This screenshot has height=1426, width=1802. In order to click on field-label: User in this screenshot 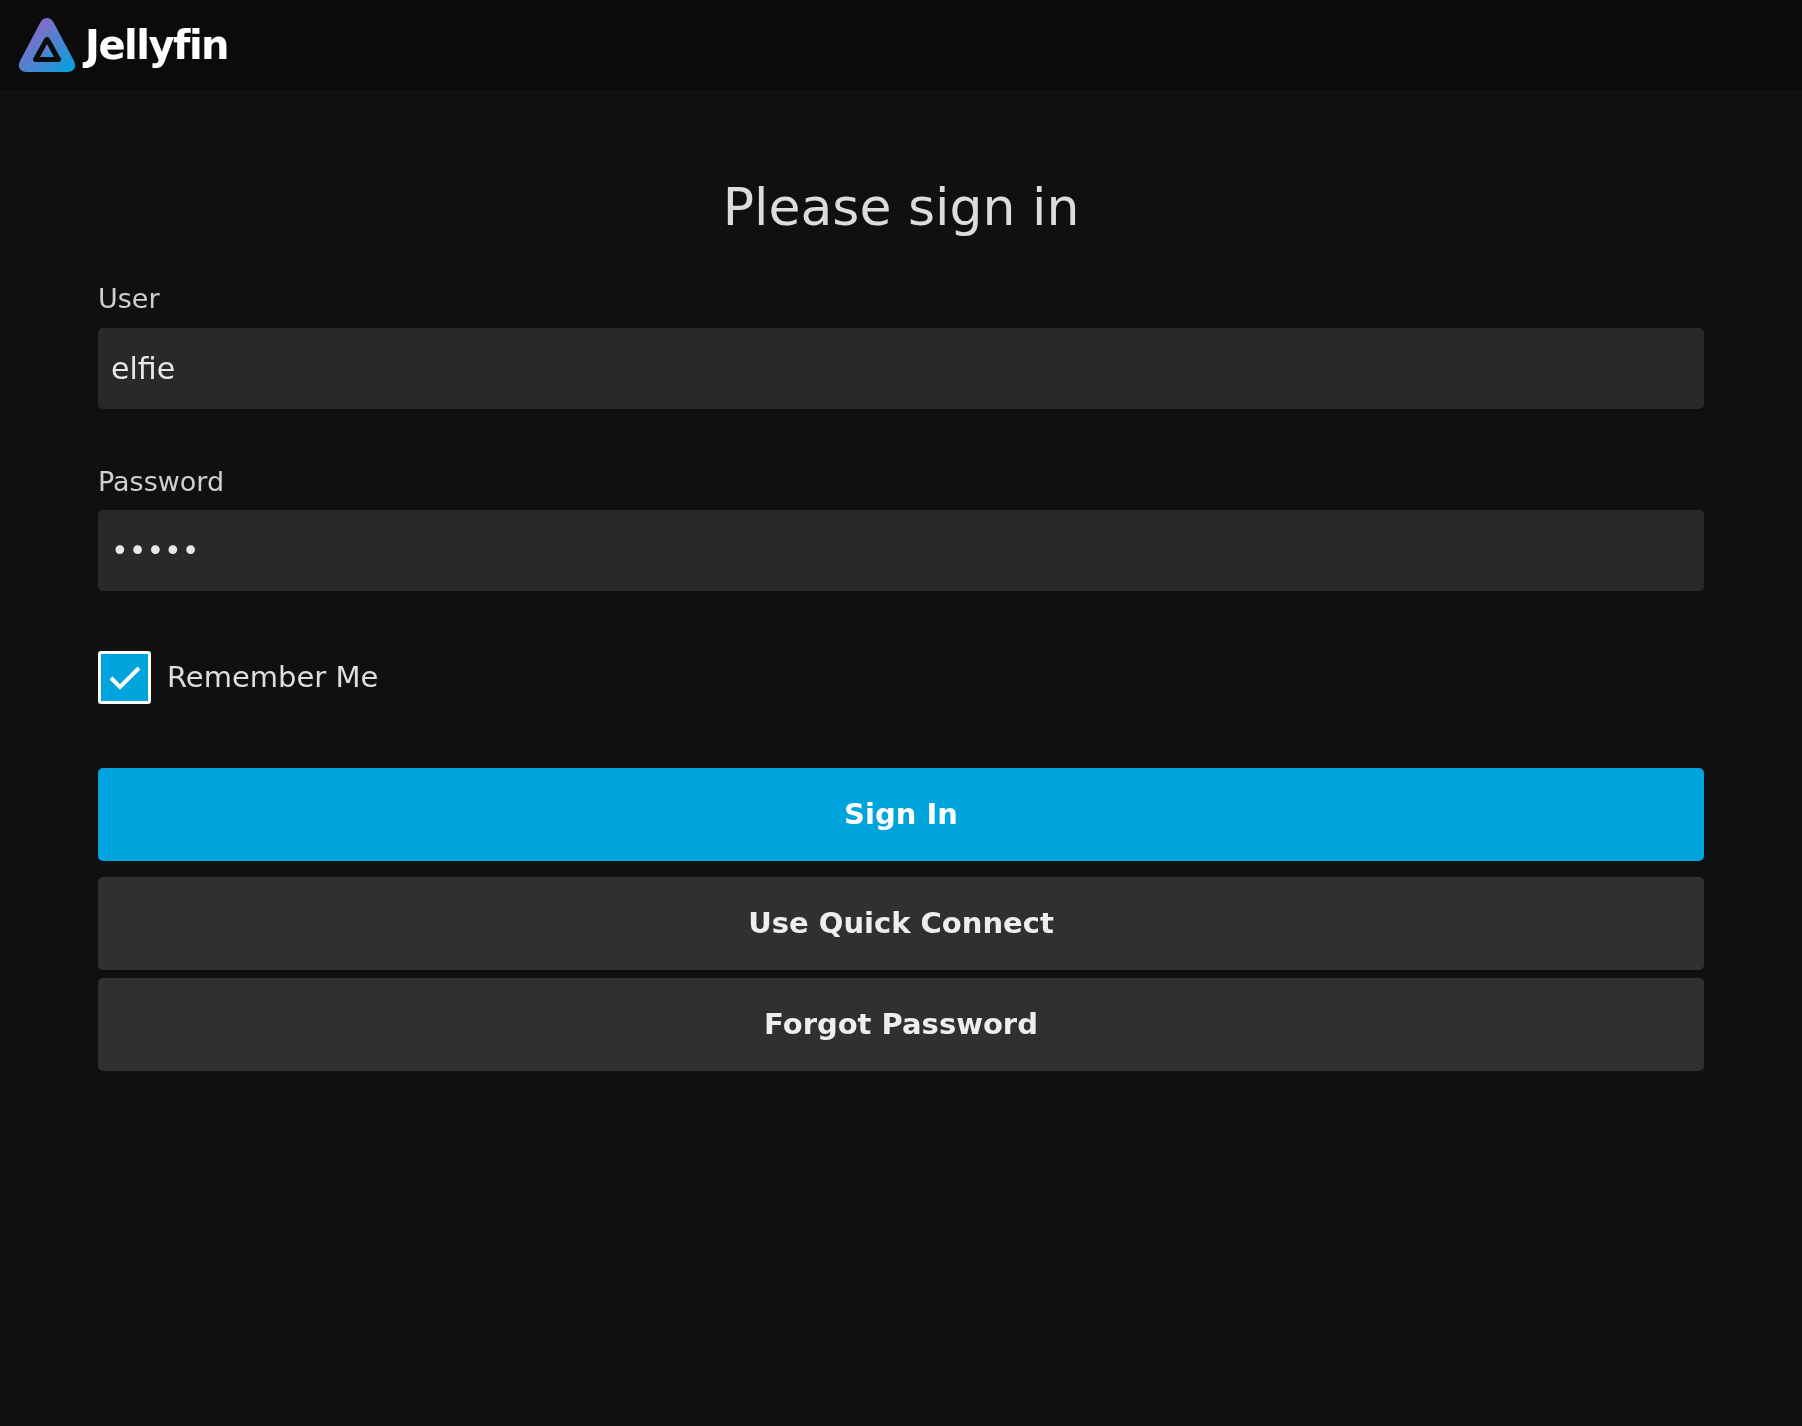, I will do `click(129, 299)`.